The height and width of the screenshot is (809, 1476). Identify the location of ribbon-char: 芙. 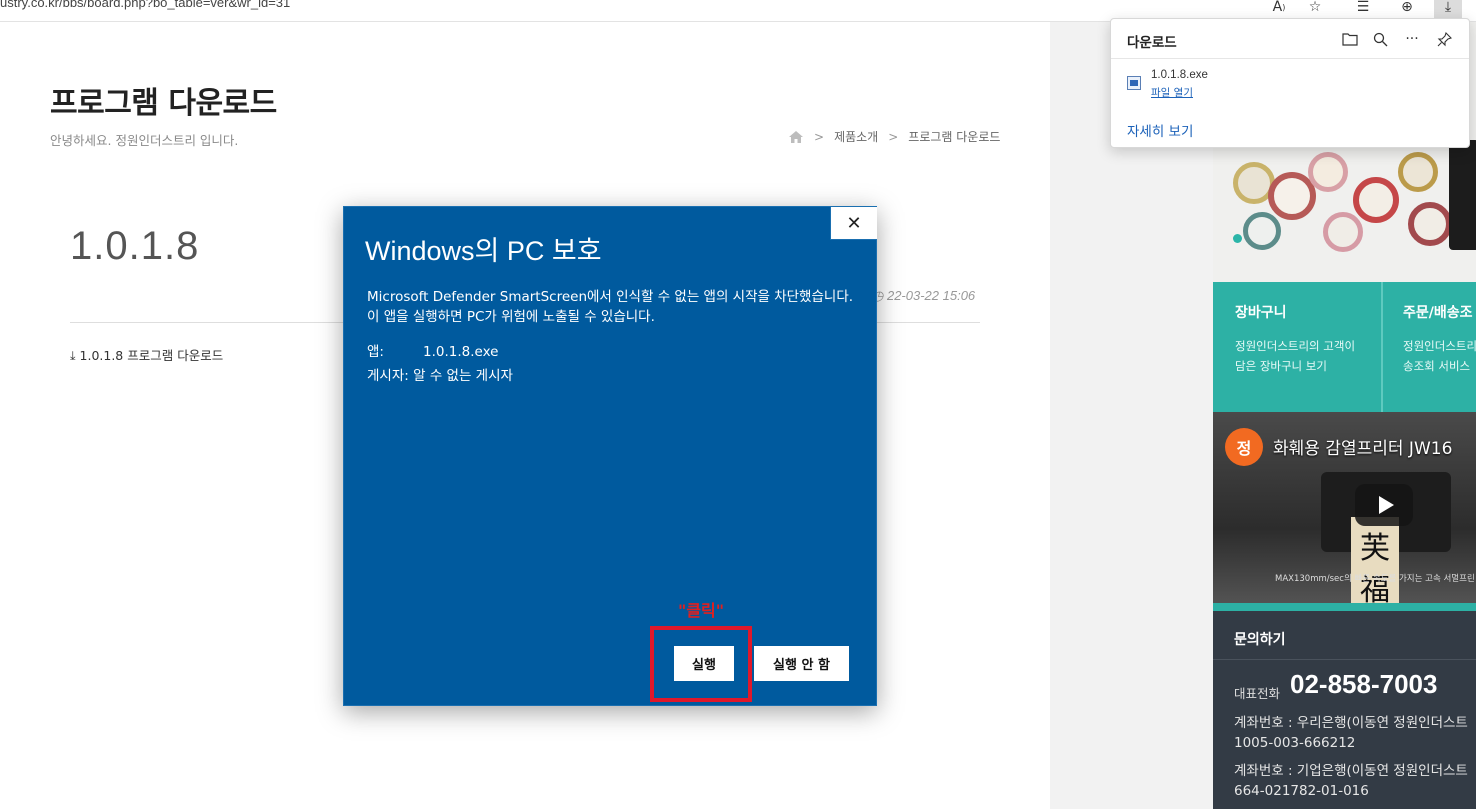
(1375, 548).